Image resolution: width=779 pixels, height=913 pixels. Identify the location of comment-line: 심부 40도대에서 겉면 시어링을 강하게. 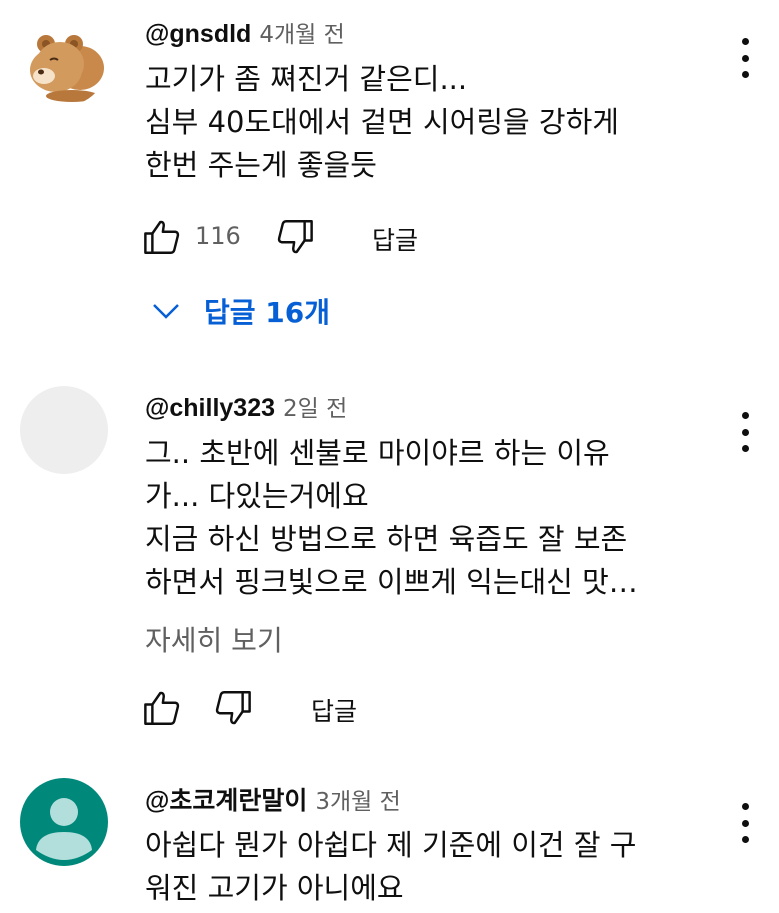
(382, 122).